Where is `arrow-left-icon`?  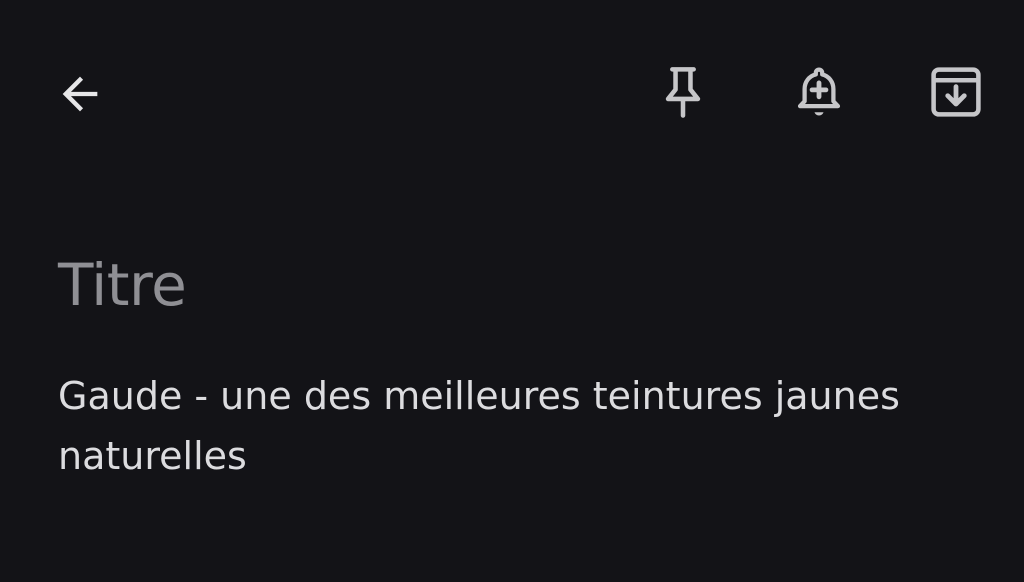 arrow-left-icon is located at coordinates (80, 94).